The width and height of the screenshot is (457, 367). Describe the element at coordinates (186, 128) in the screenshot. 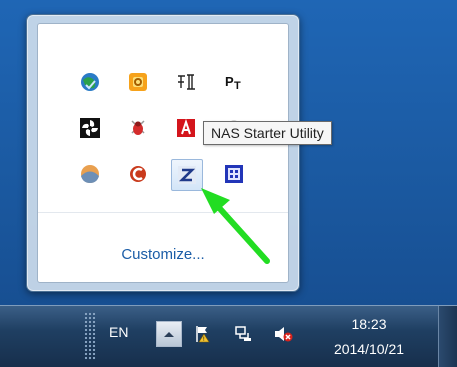

I see `adobe-icon` at that location.